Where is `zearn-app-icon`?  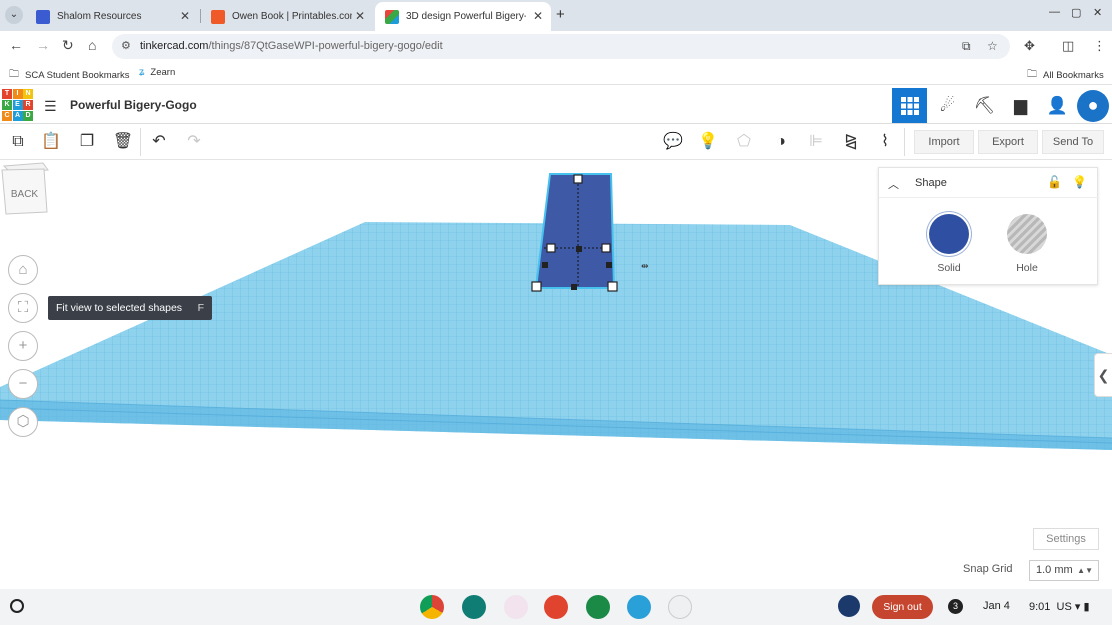
zearn-app-icon is located at coordinates (639, 607).